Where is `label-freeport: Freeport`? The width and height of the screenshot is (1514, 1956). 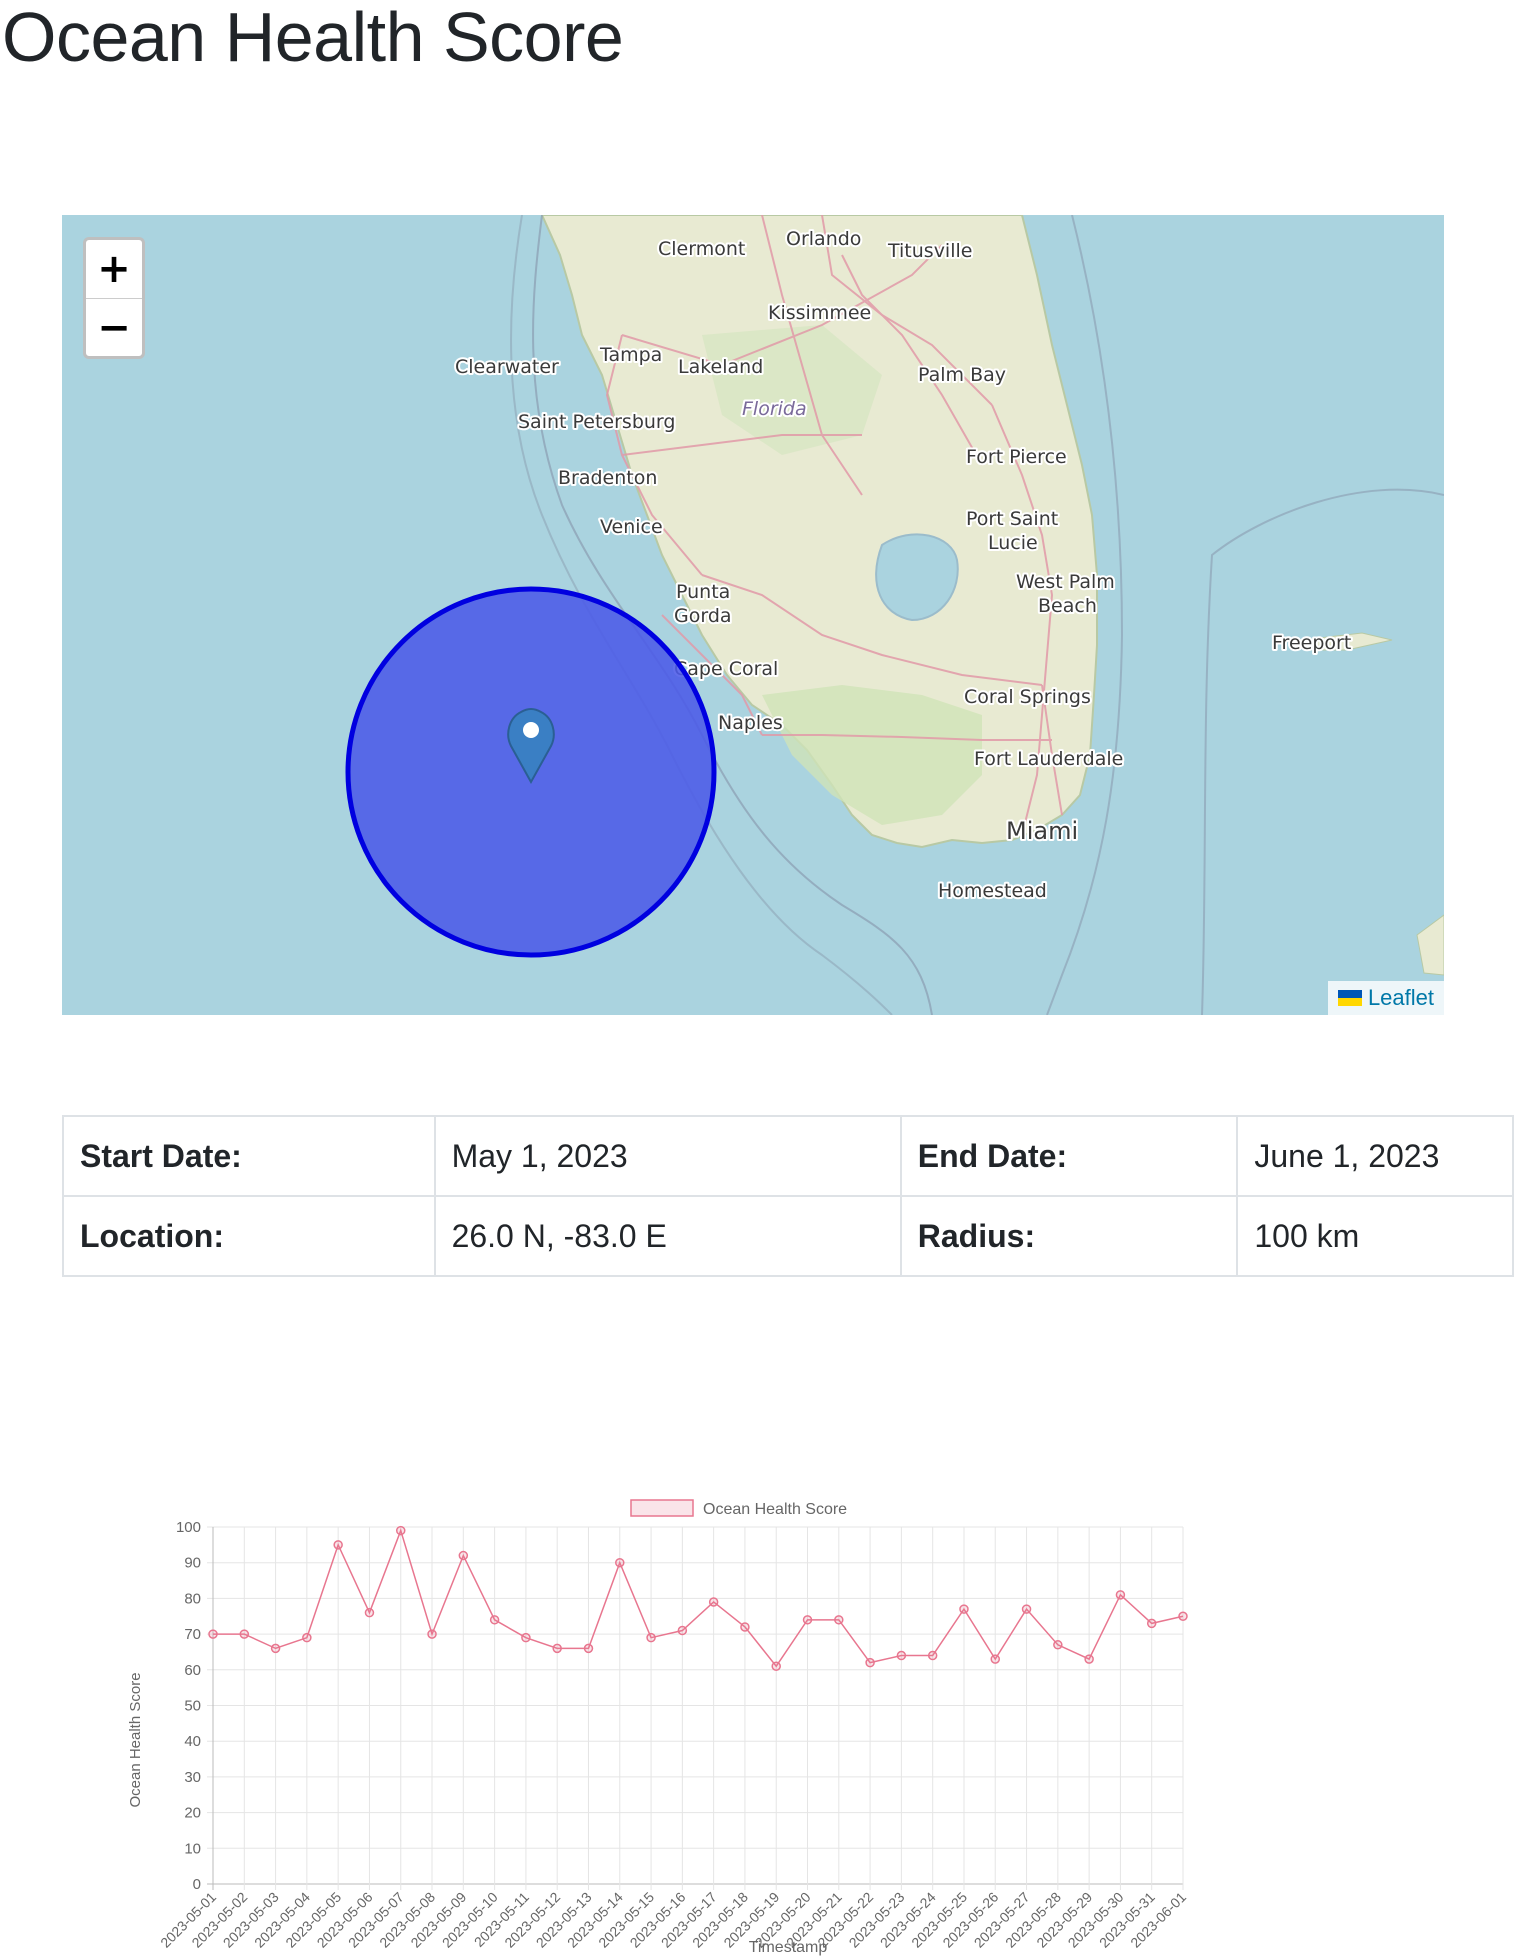
label-freeport: Freeport is located at coordinates (1311, 643).